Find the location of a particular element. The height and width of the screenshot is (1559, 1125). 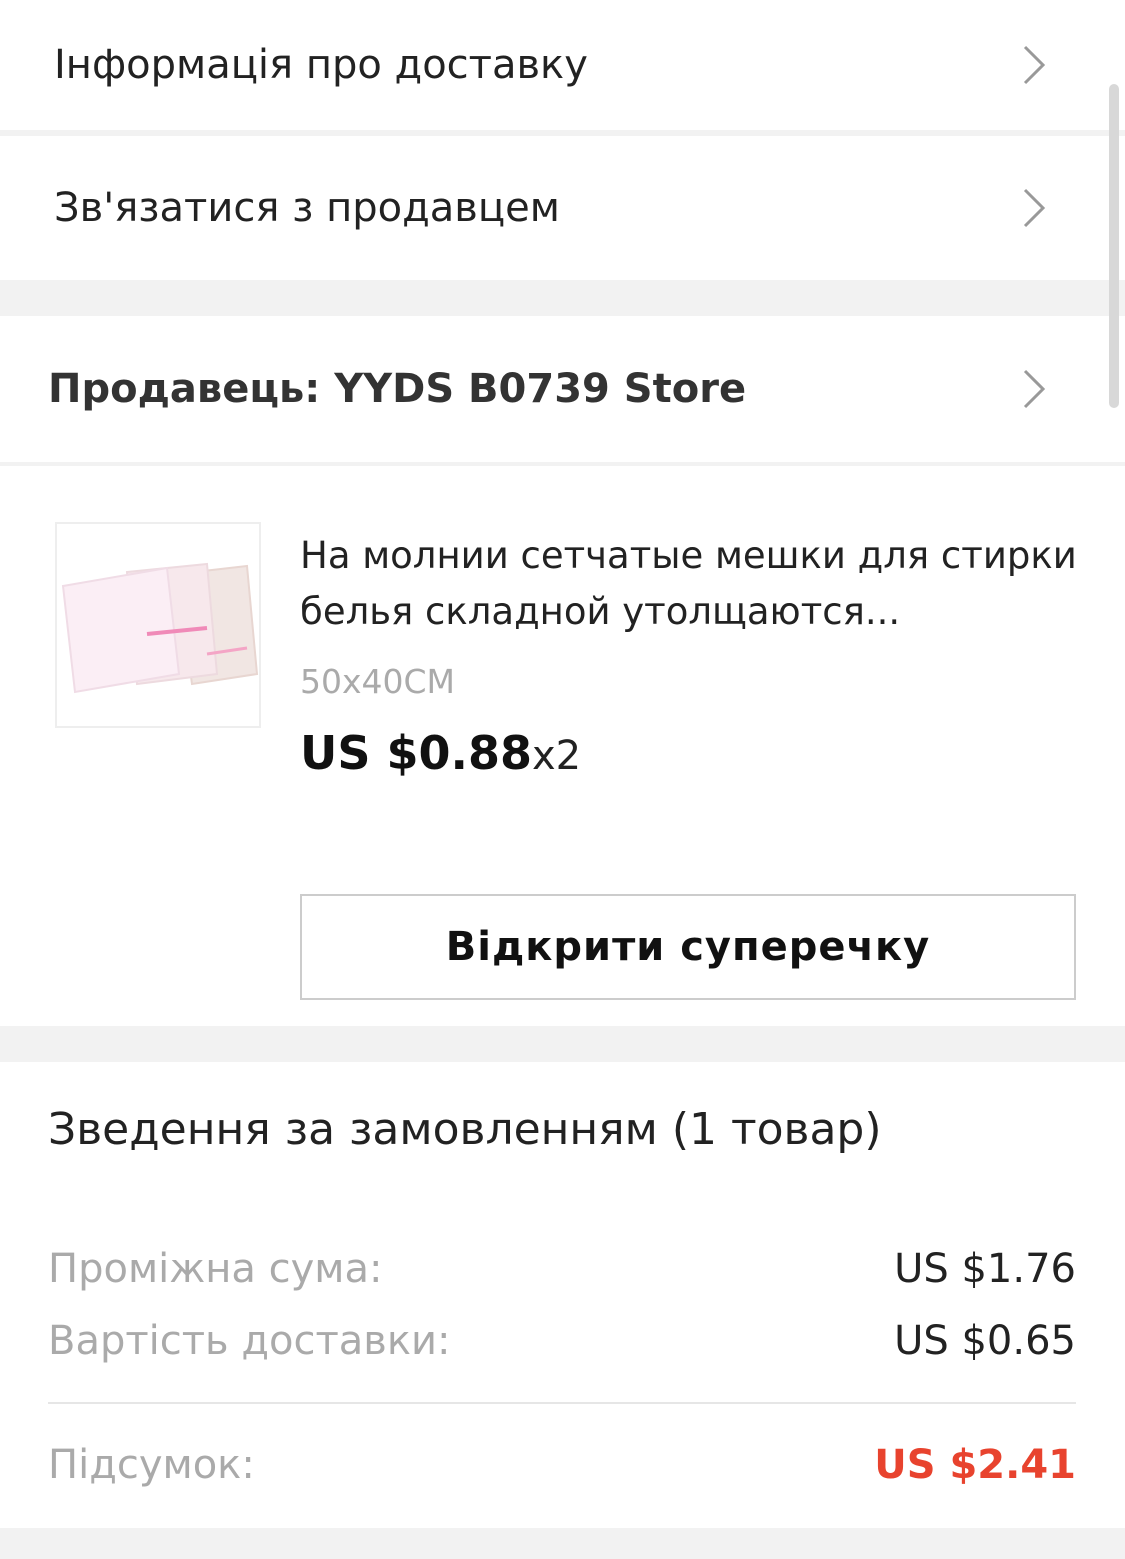

contact-seller-label: Зв'язатися з продавцем is located at coordinates (307, 208).